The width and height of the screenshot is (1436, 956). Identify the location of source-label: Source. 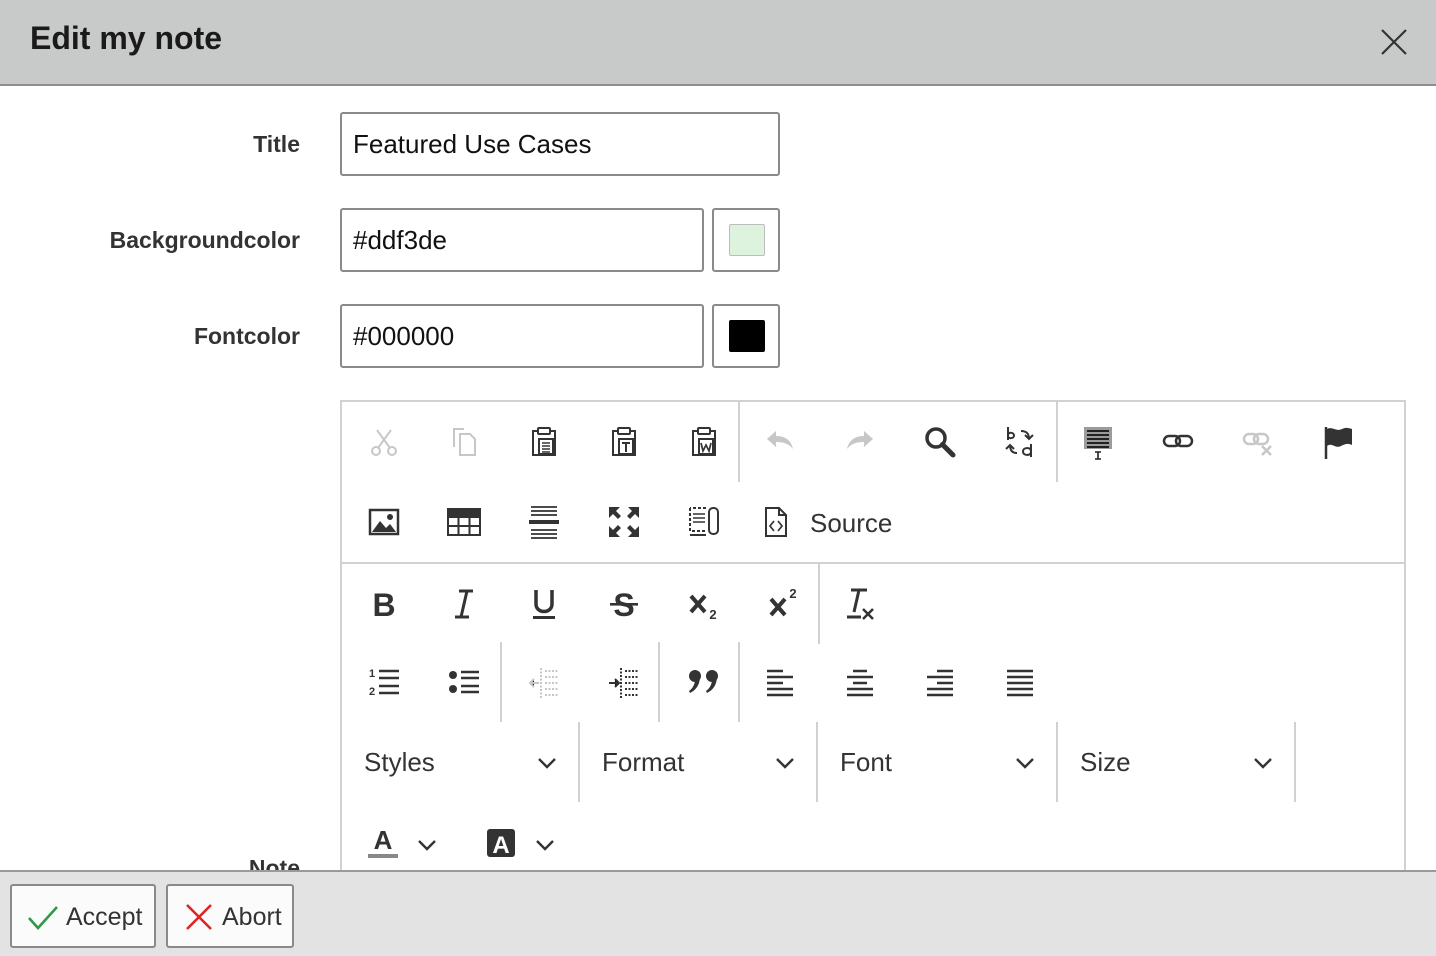
(851, 523).